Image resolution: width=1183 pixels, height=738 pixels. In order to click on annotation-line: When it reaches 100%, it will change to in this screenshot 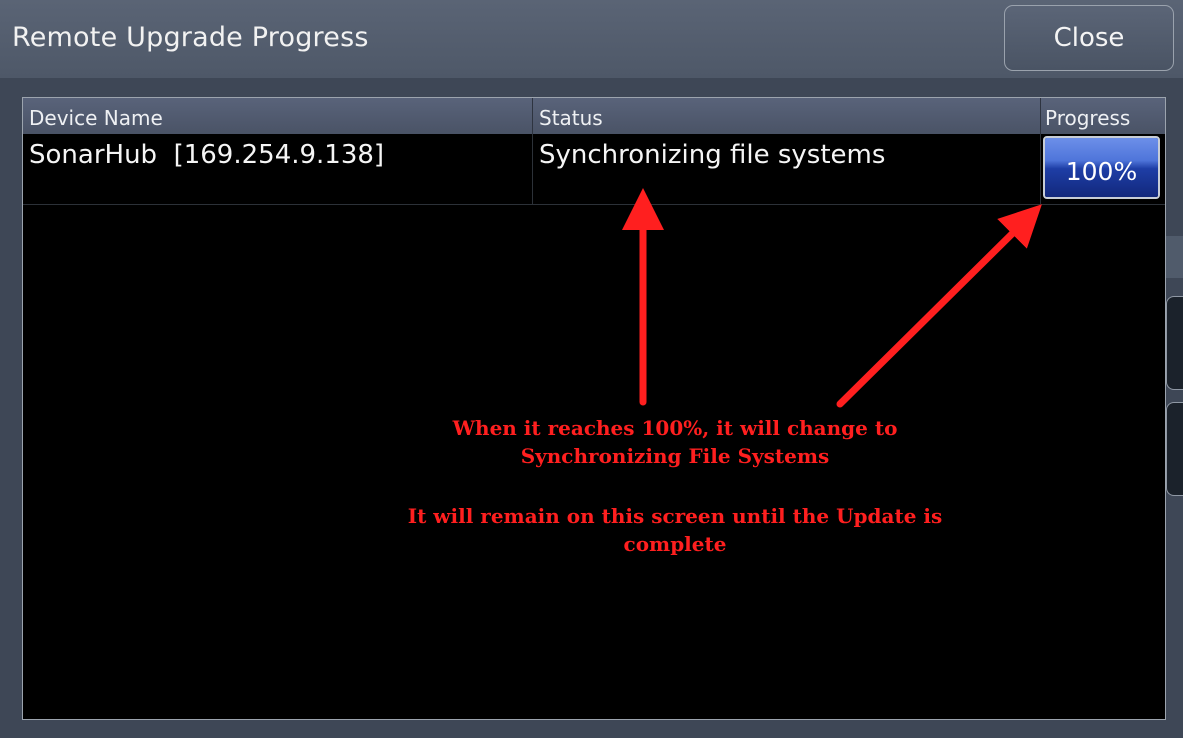, I will do `click(675, 428)`.